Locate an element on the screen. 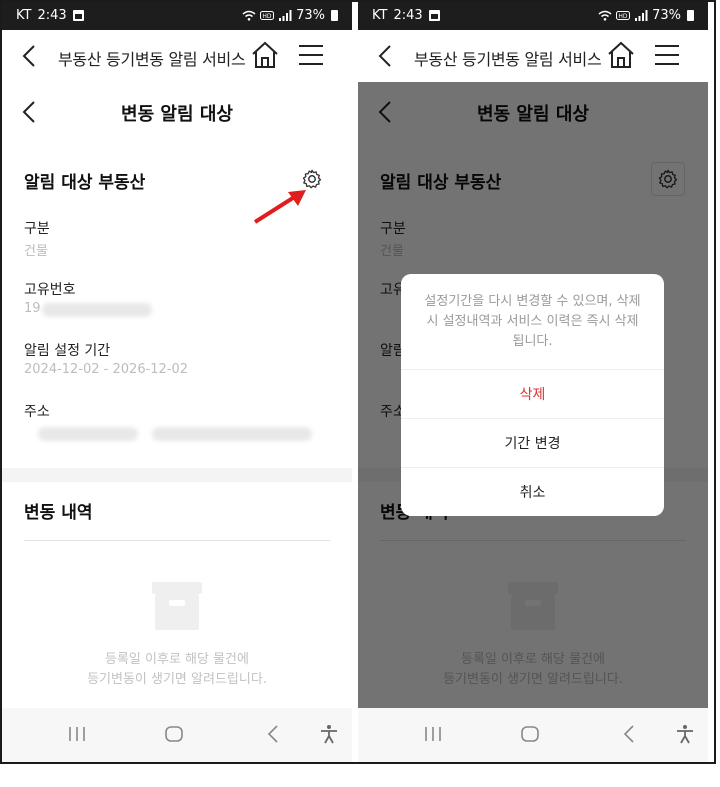 The width and height of the screenshot is (720, 787). page-header: 변동 알림 대상 is located at coordinates (177, 112).